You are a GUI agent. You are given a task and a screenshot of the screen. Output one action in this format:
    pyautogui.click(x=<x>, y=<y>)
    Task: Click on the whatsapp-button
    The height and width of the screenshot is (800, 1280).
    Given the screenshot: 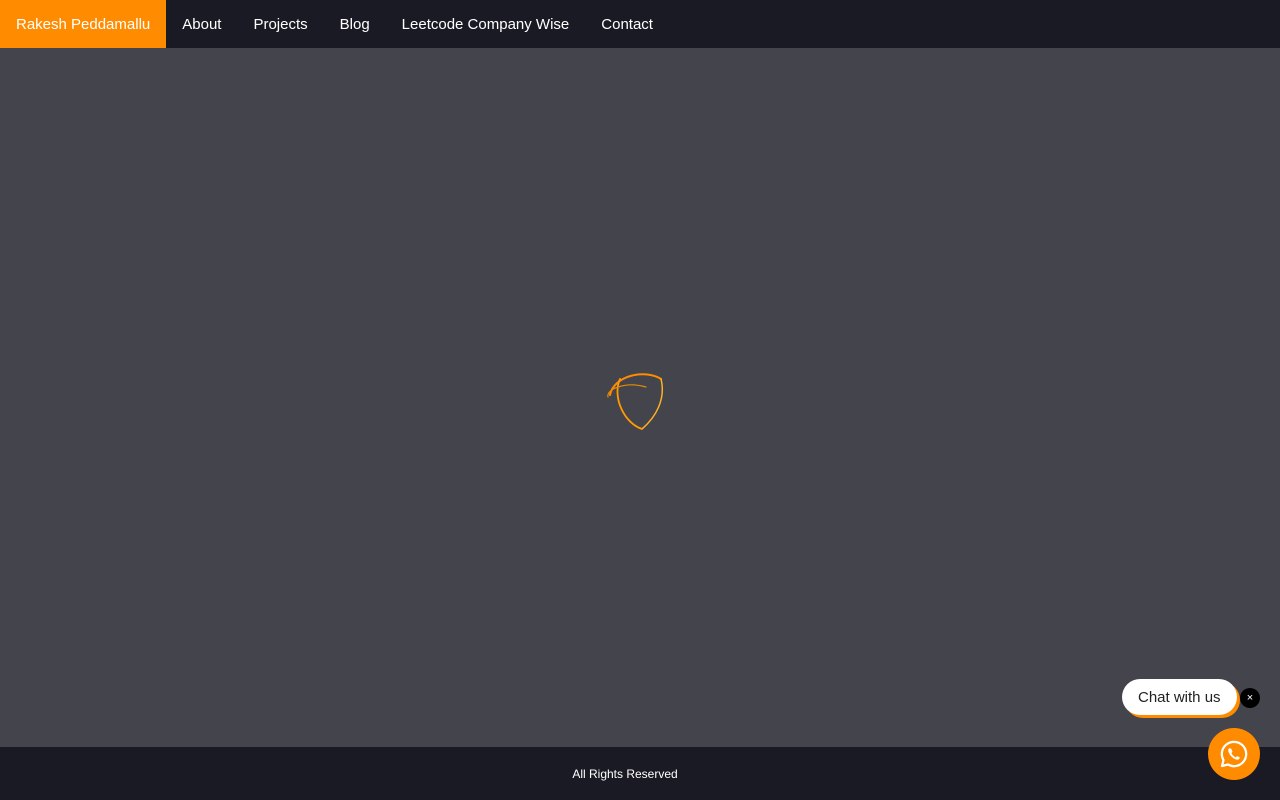 What is the action you would take?
    pyautogui.click(x=1234, y=754)
    